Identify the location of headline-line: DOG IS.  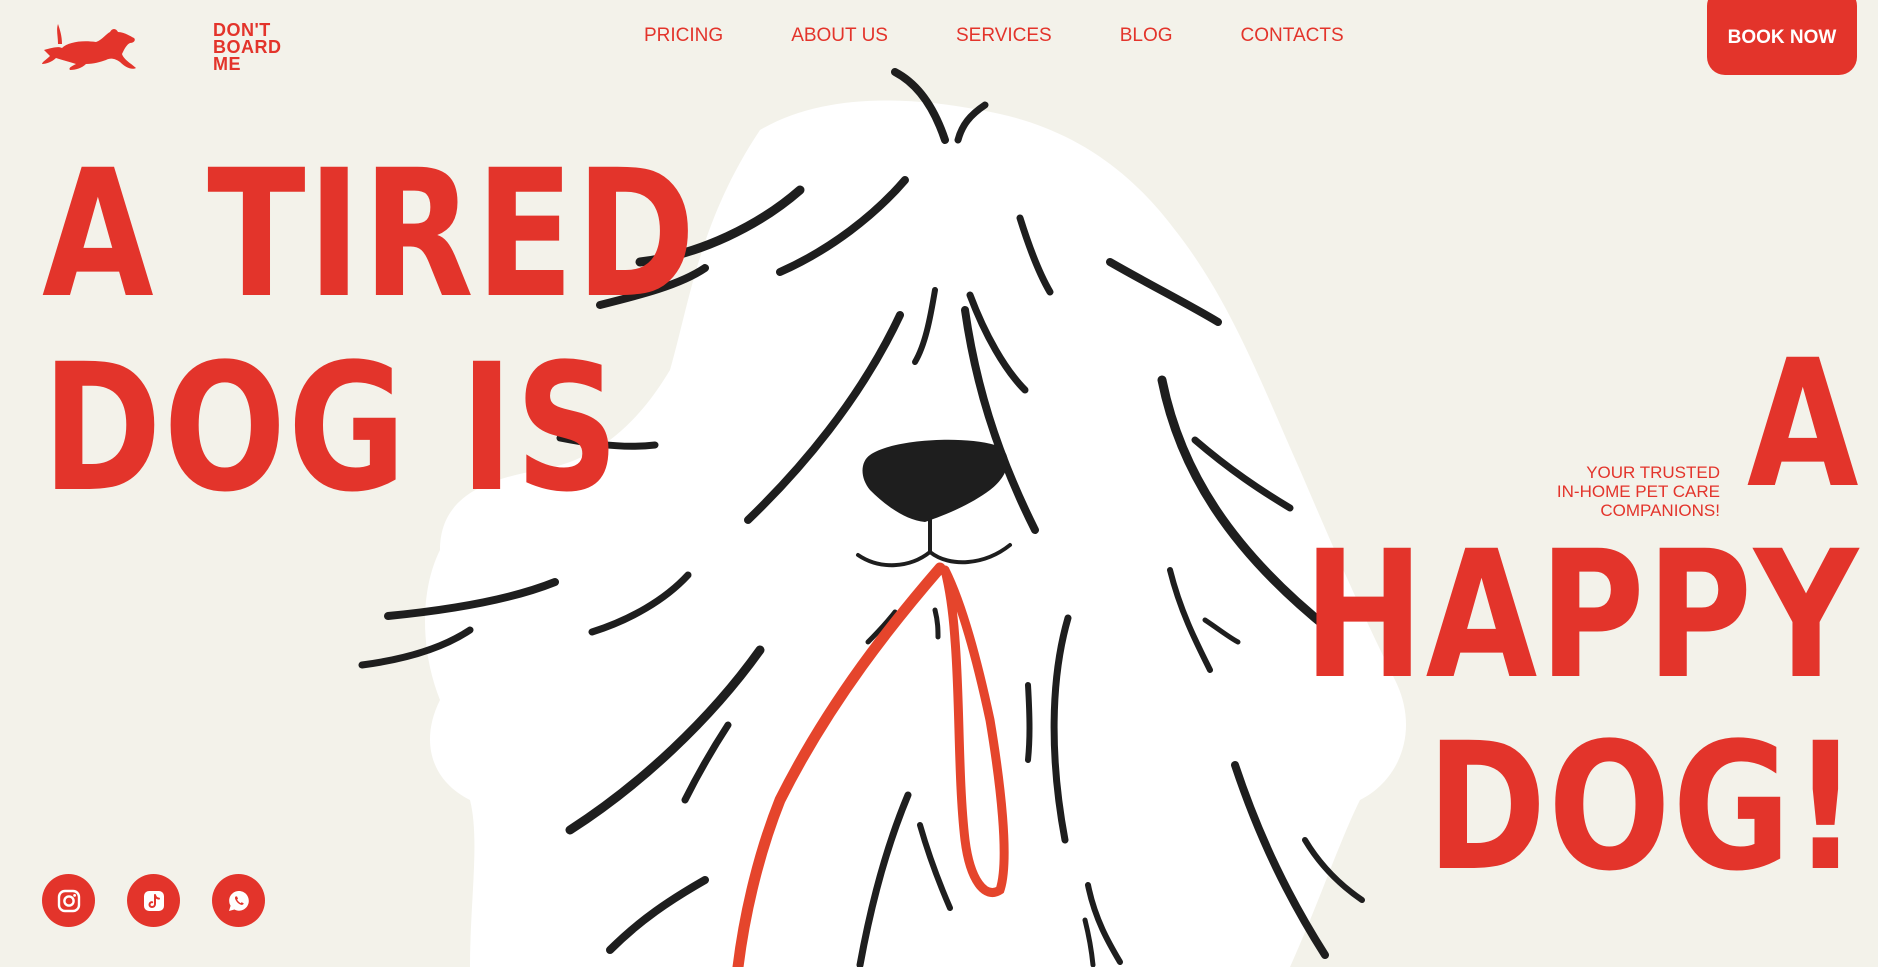
(331, 428).